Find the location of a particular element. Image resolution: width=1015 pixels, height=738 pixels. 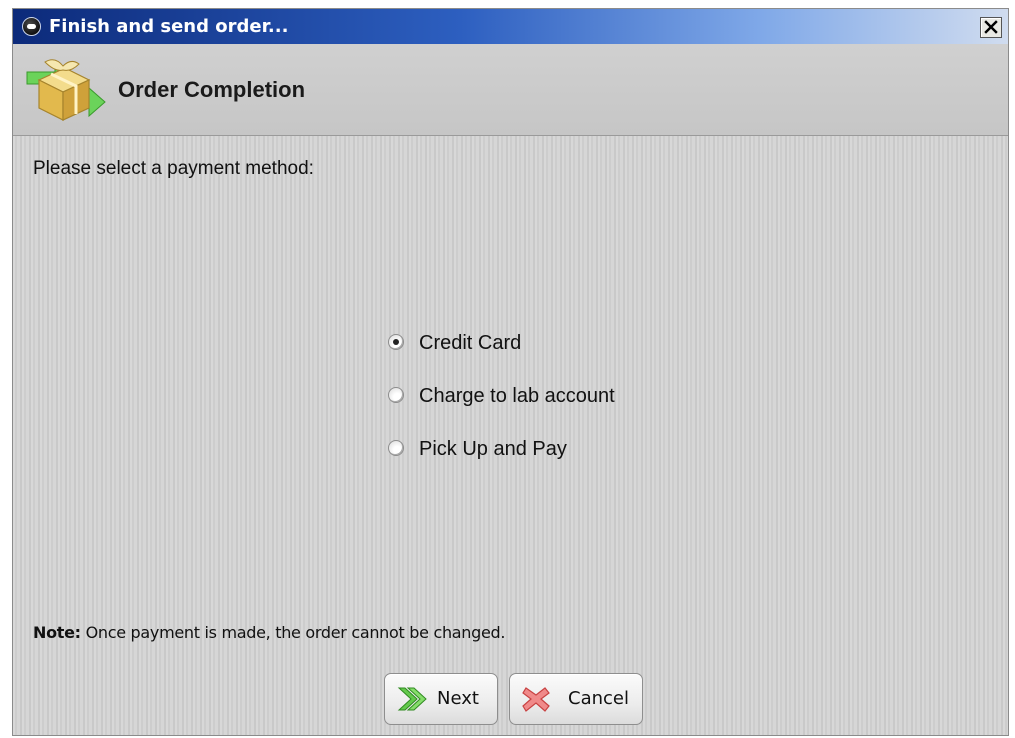

note-label: Note: is located at coordinates (57, 632).